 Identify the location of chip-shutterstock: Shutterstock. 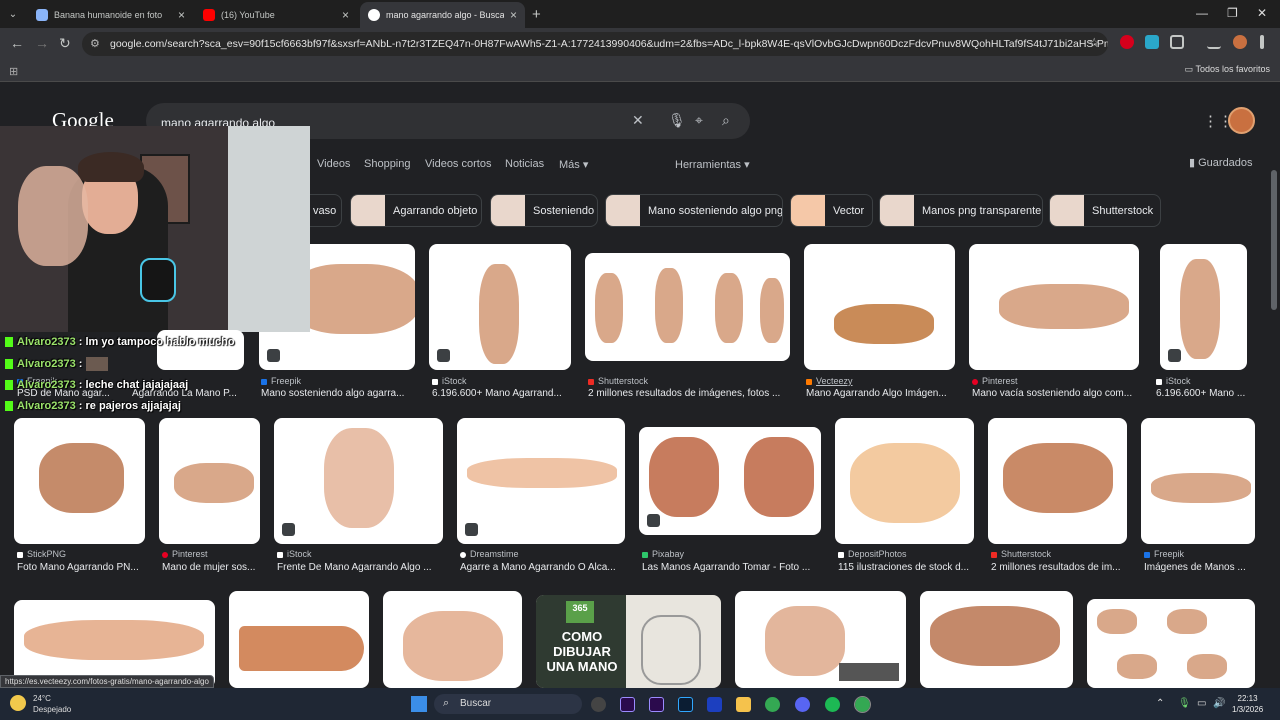
(1105, 210).